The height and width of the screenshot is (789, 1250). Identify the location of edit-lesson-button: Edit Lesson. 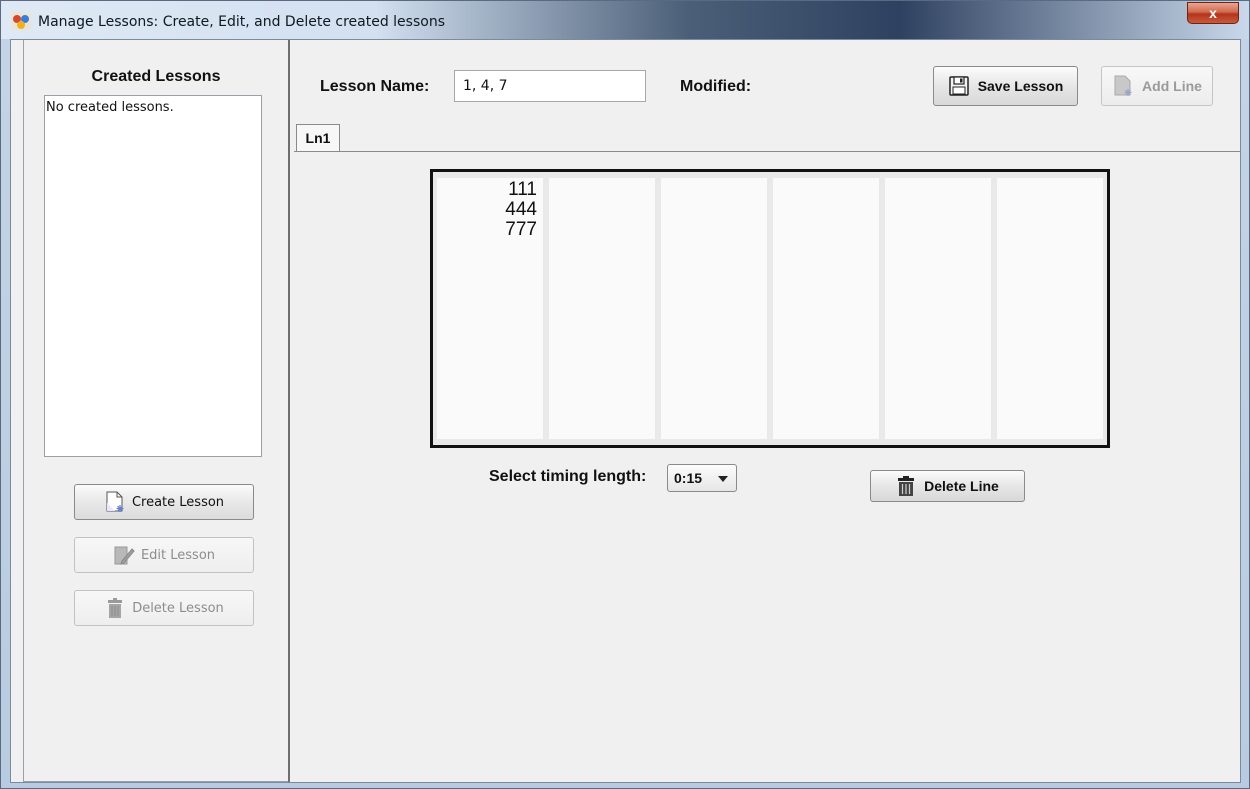
(164, 555).